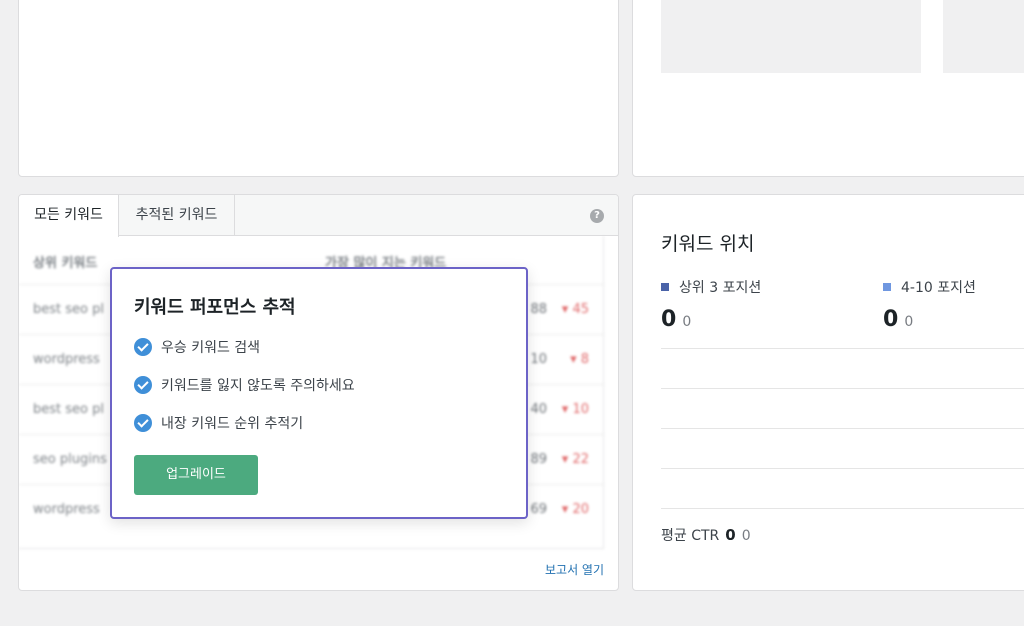 This screenshot has height=626, width=1024. What do you see at coordinates (938, 288) in the screenshot?
I see `legend-label: 4-10 포지션` at bounding box center [938, 288].